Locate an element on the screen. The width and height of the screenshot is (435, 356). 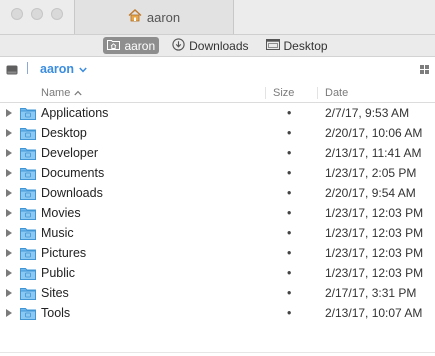
public-folder-icon is located at coordinates (28, 275).